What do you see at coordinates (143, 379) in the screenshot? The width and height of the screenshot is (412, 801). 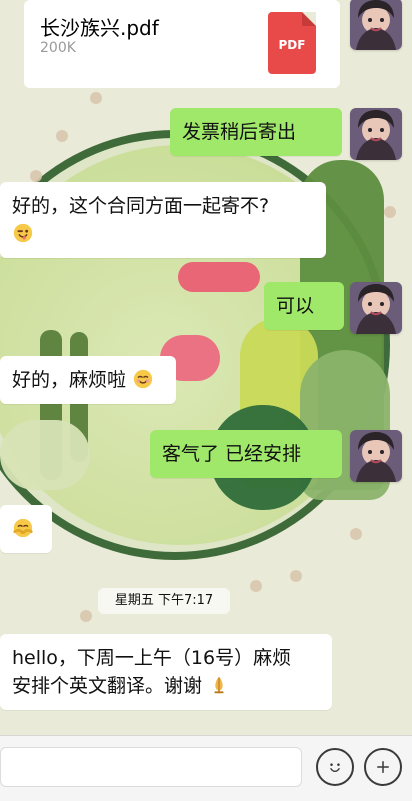 I see `blush-smile-emoji-icon` at bounding box center [143, 379].